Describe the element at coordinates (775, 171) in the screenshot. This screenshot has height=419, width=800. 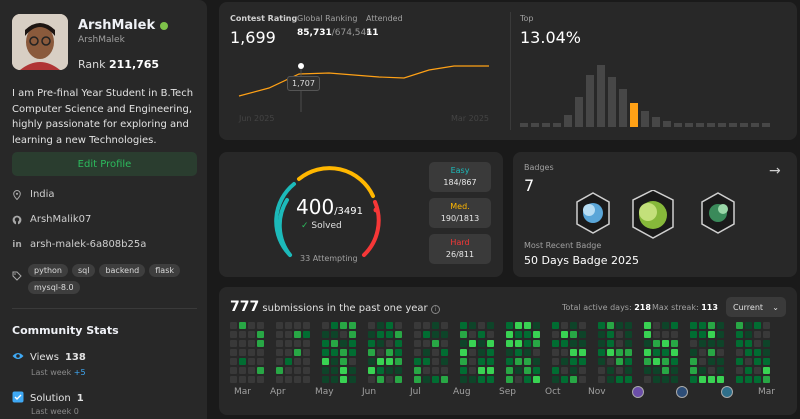
I see `arrow-right-icon: →` at that location.